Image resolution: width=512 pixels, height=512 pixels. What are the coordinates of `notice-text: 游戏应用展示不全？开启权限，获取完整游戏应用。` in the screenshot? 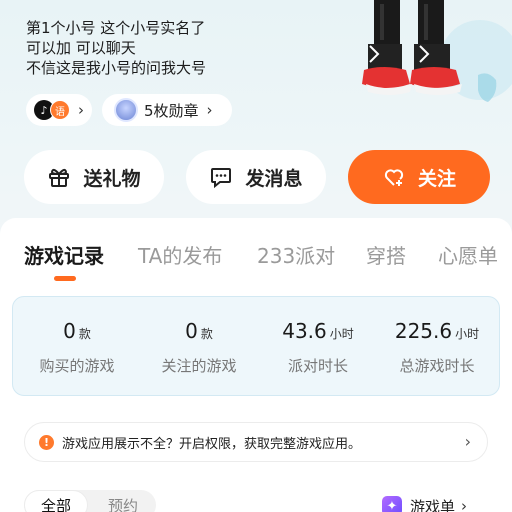 It's located at (212, 444).